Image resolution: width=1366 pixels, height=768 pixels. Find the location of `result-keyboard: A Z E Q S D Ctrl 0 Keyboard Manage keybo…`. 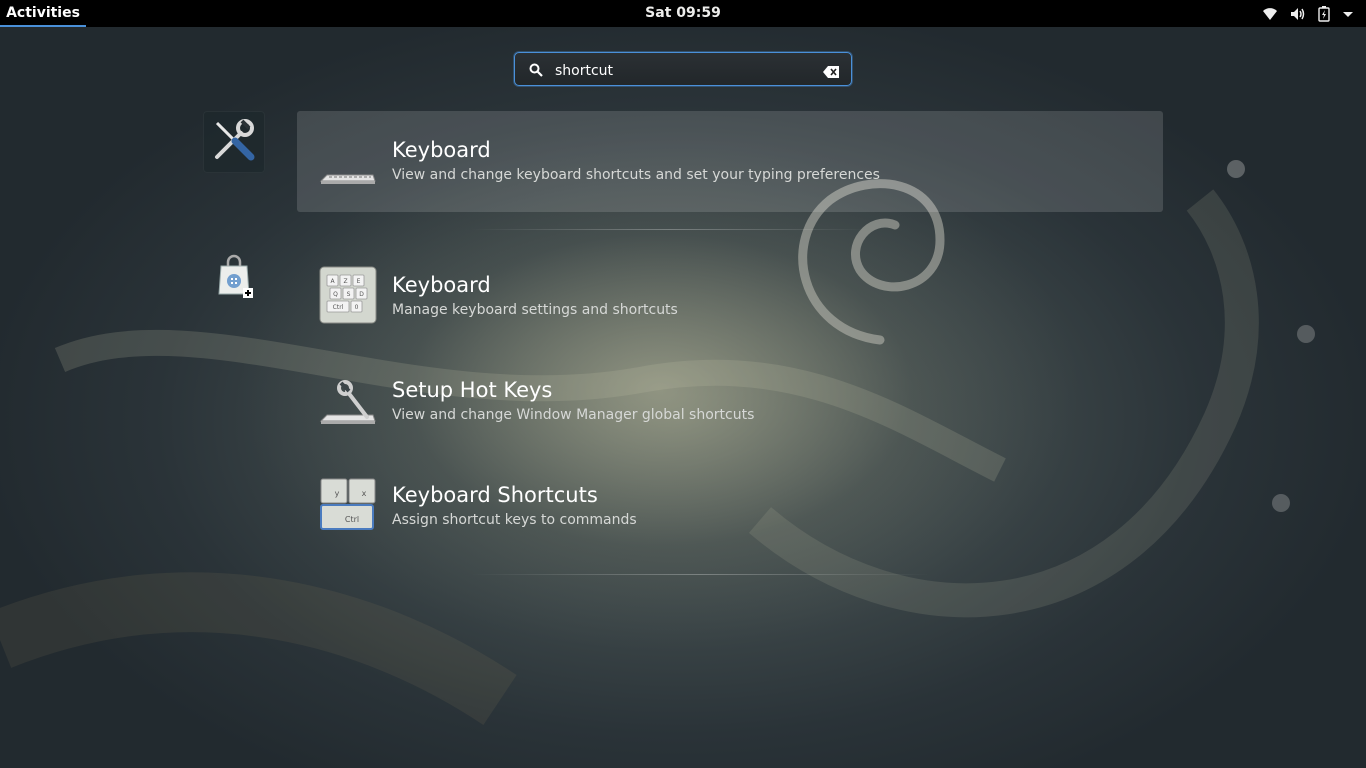

result-keyboard: A Z E Q S D Ctrl 0 Keyboard Manage keybo… is located at coordinates (730, 296).